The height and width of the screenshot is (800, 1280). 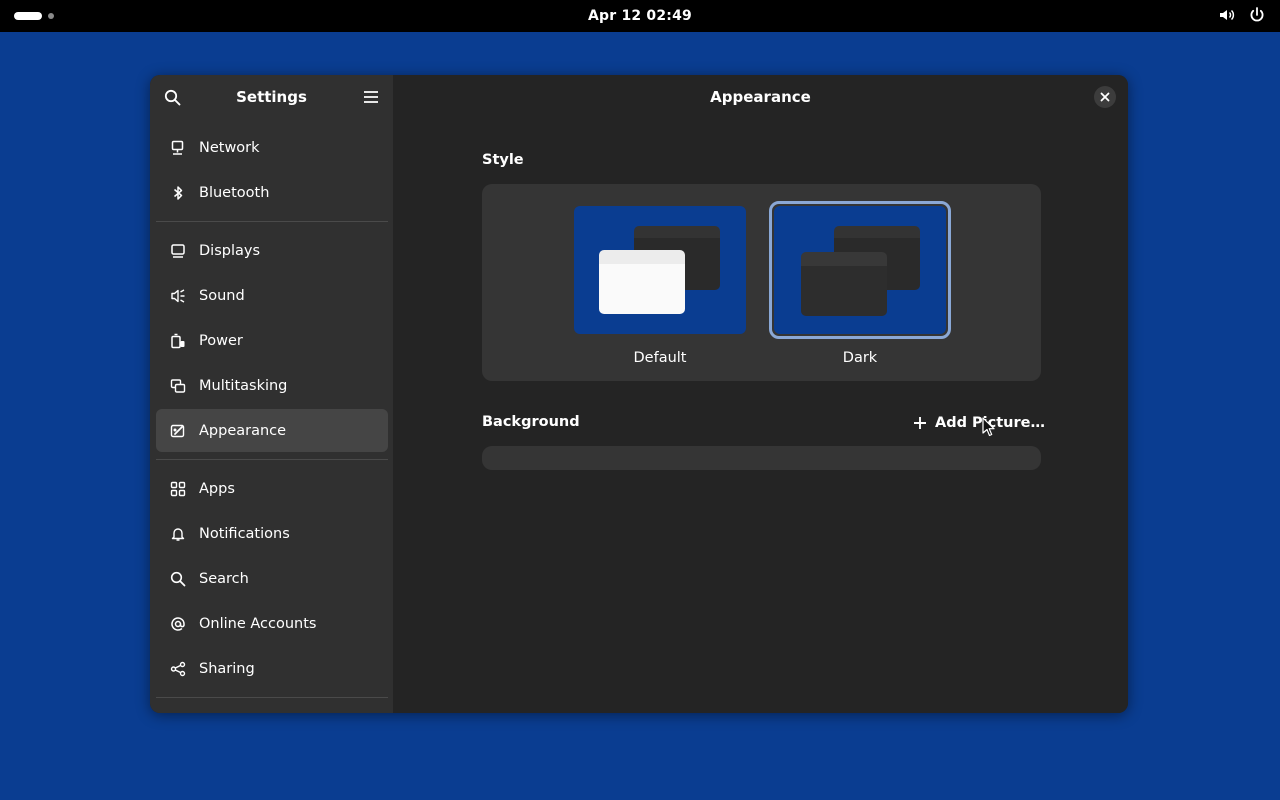 I want to click on sidebar-item-multitasking: Multitasking, so click(x=272, y=385).